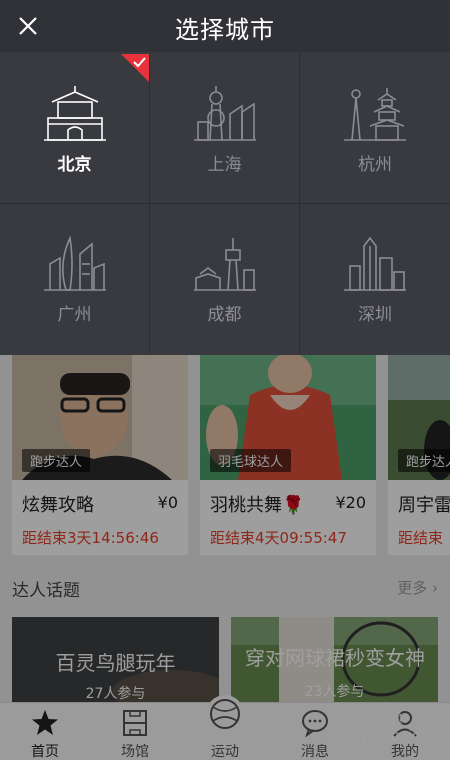  I want to click on card-price: ¥0, so click(167, 502).